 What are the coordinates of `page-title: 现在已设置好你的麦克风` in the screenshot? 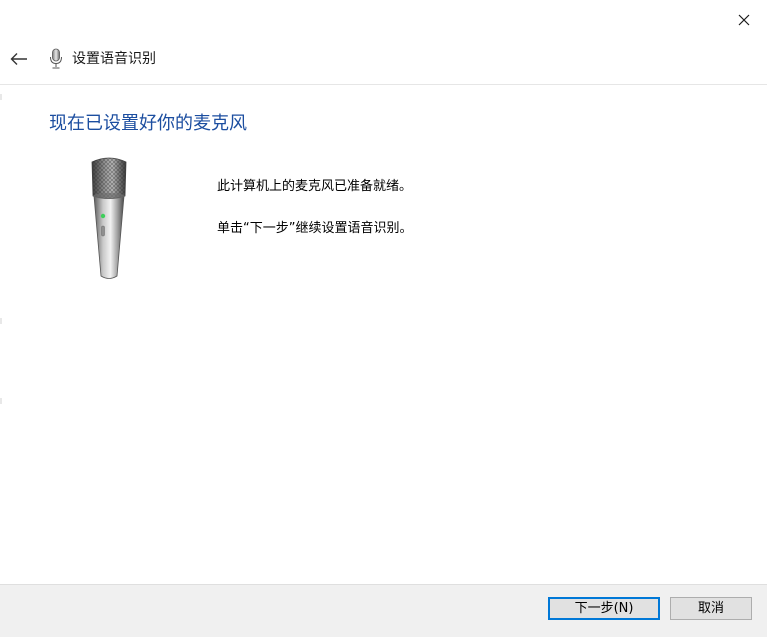 It's located at (148, 123).